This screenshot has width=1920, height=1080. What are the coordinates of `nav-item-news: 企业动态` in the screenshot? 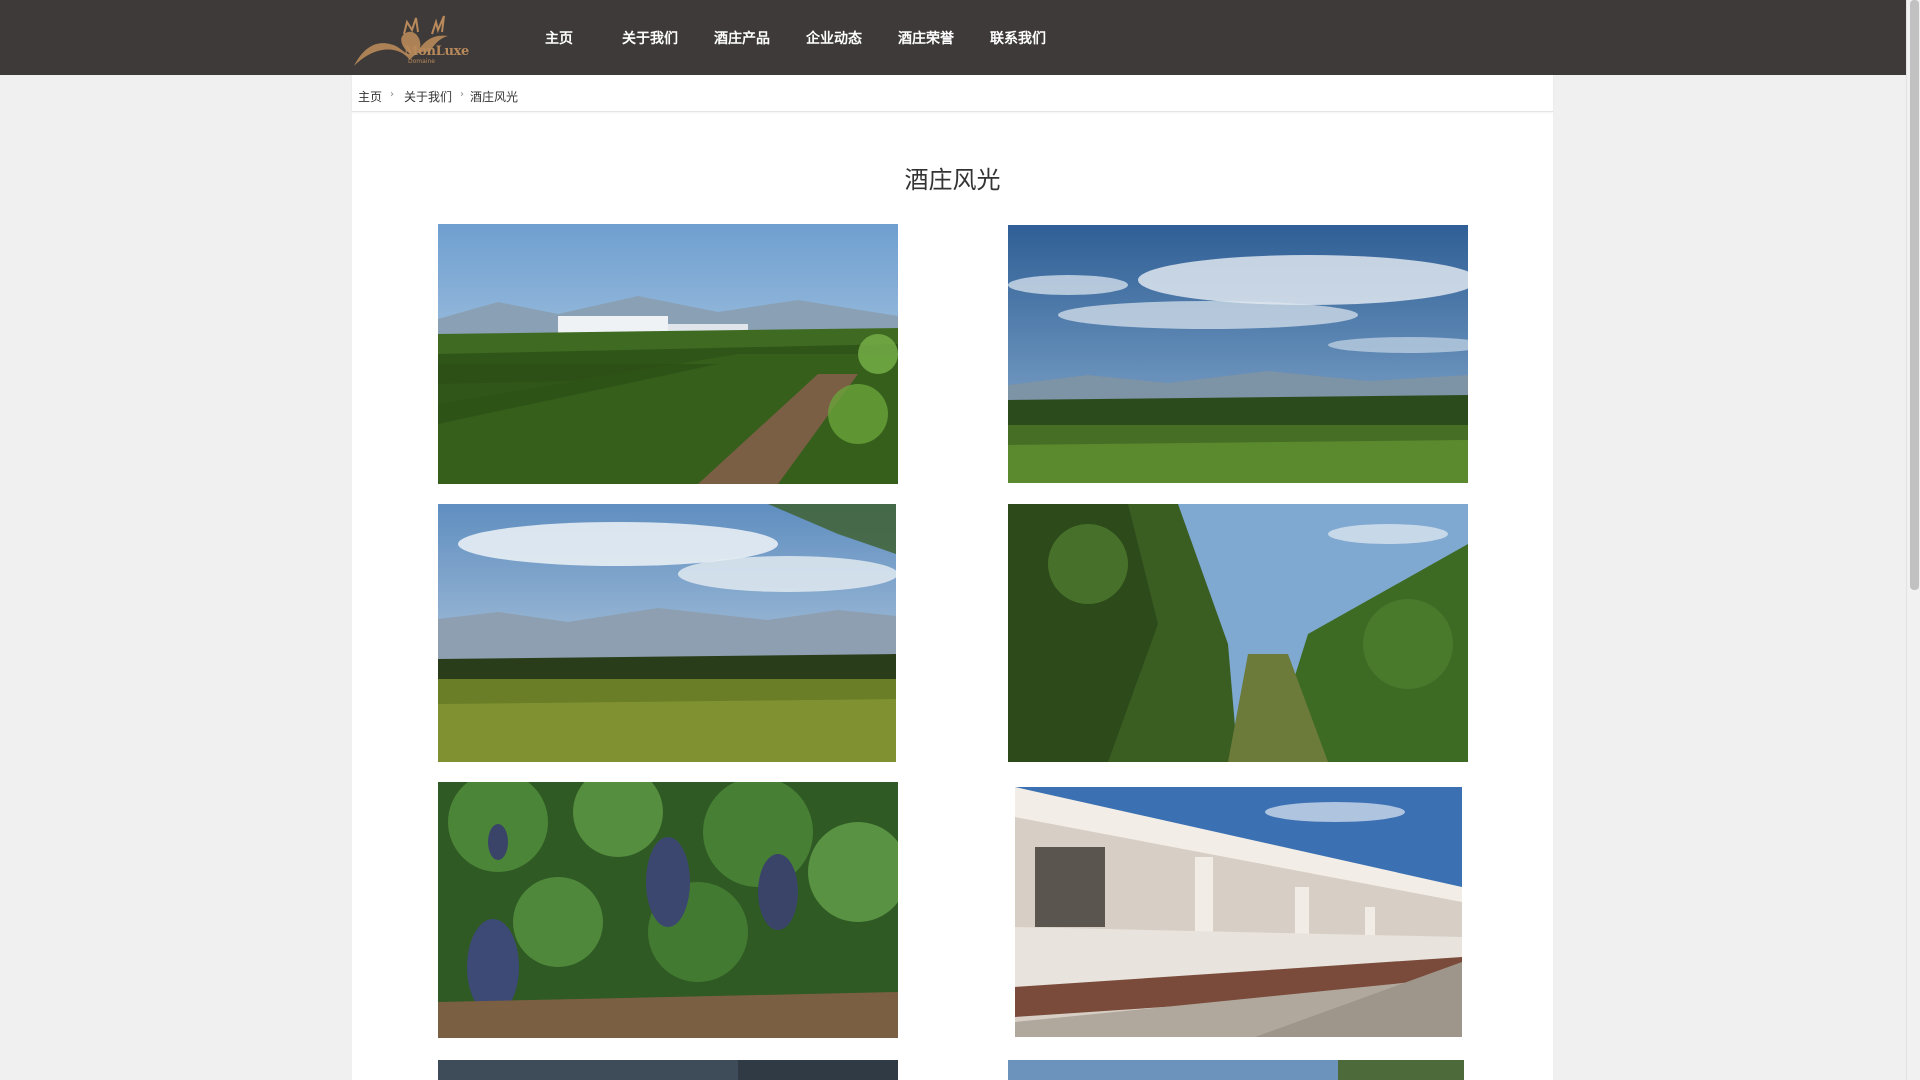 It's located at (834, 38).